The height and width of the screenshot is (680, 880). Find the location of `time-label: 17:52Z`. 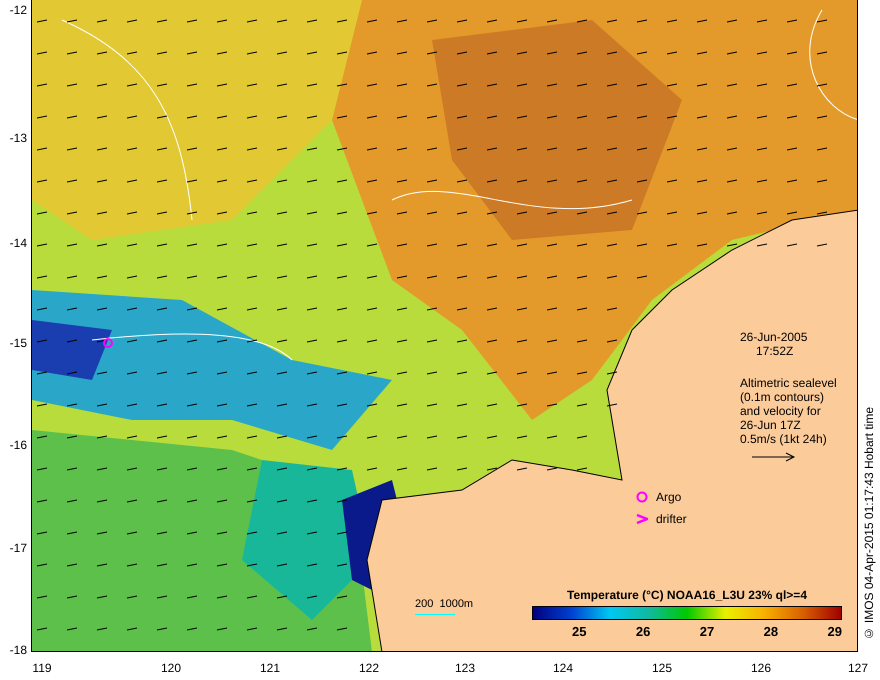

time-label: 17:52Z is located at coordinates (775, 351).